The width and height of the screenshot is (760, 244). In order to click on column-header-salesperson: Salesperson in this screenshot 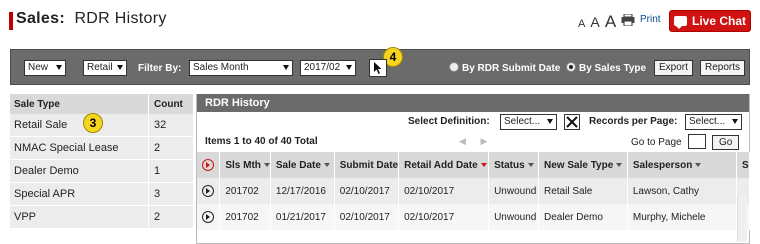, I will do `click(682, 165)`.